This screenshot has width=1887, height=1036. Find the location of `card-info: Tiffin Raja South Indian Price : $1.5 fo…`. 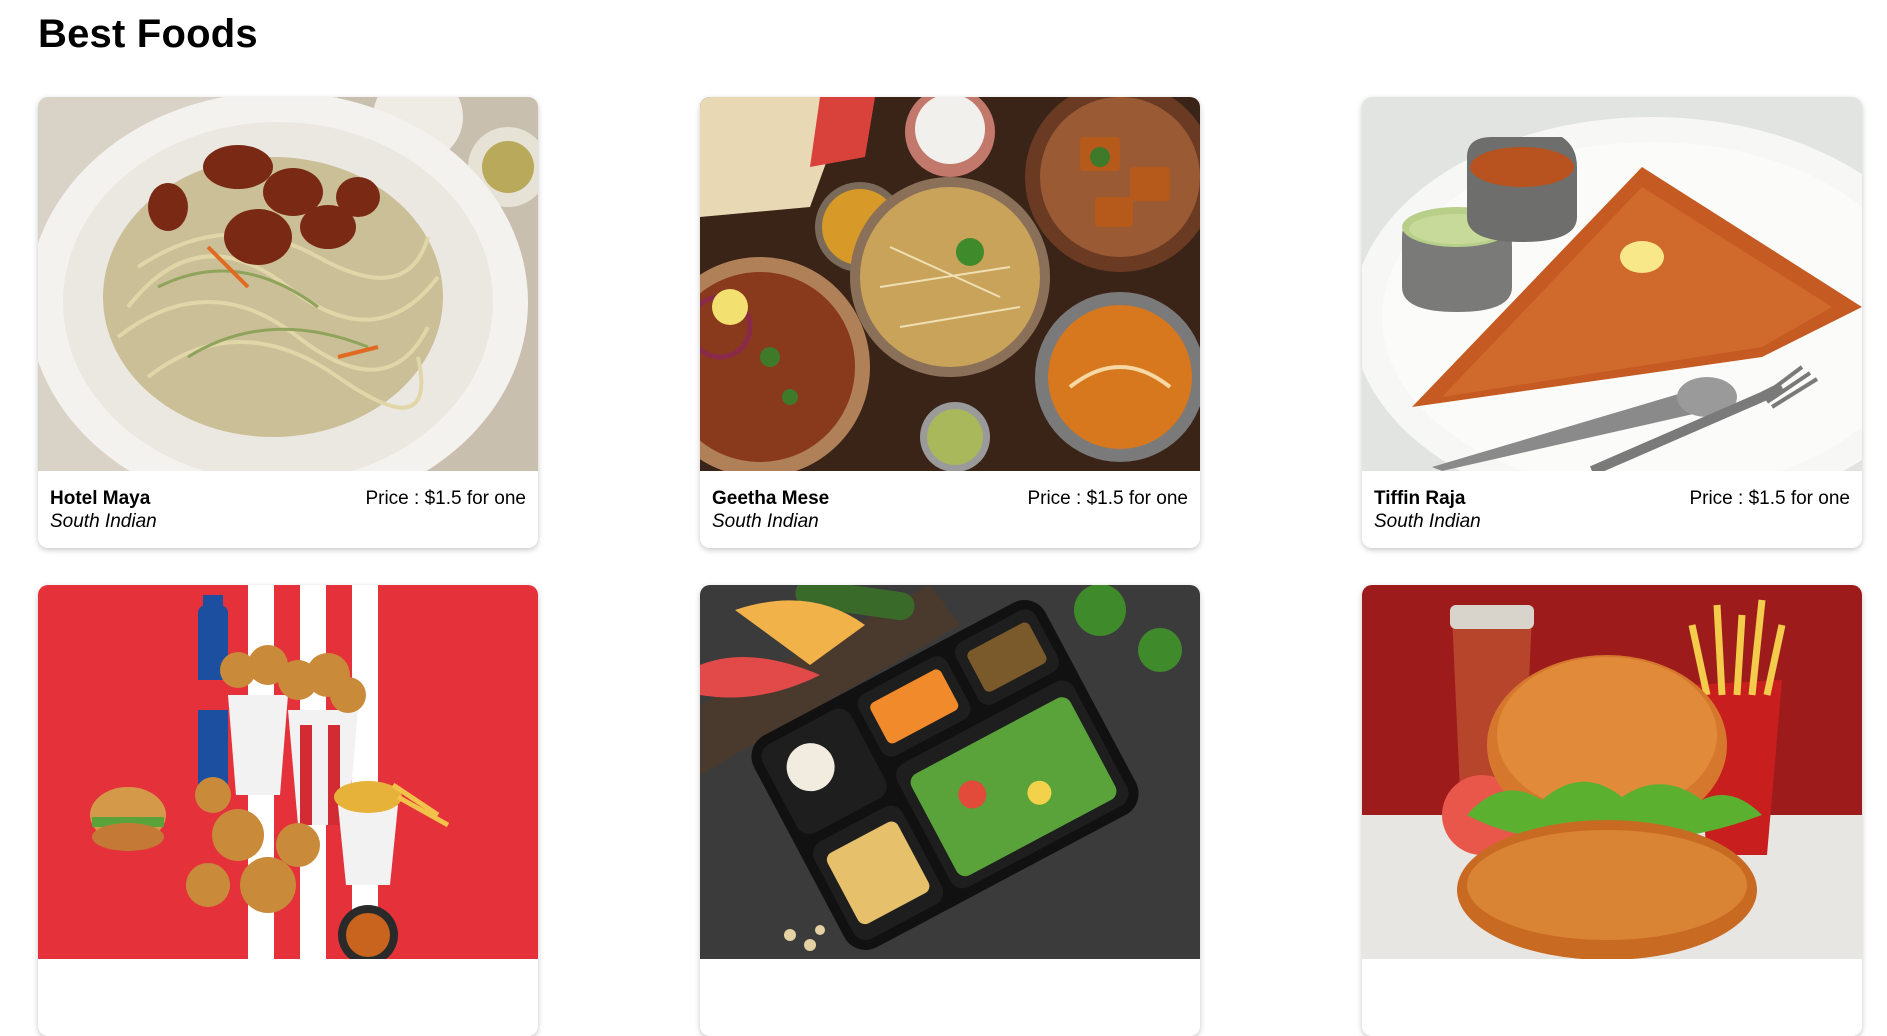

card-info: Tiffin Raja South Indian Price : $1.5 fo… is located at coordinates (1612, 509).